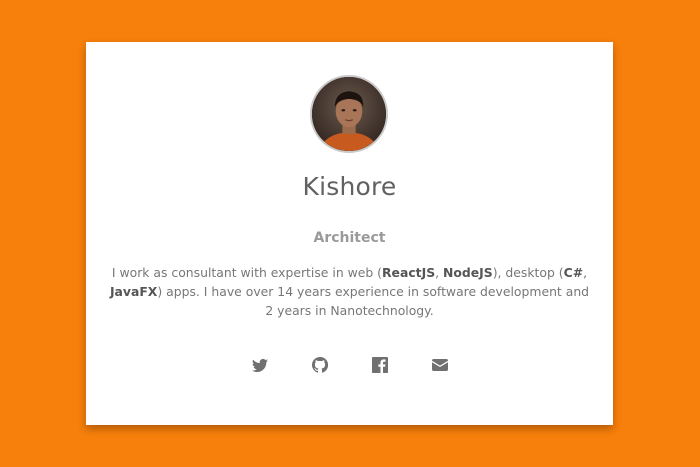 This screenshot has height=467, width=700. I want to click on bio-highlight: NodeJS, so click(468, 272).